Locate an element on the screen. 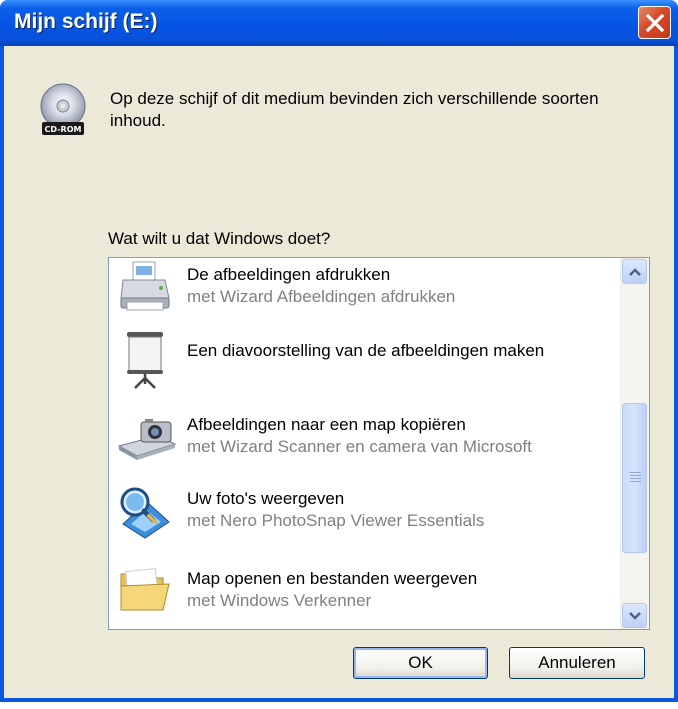 The height and width of the screenshot is (709, 678). close-button is located at coordinates (654, 22).